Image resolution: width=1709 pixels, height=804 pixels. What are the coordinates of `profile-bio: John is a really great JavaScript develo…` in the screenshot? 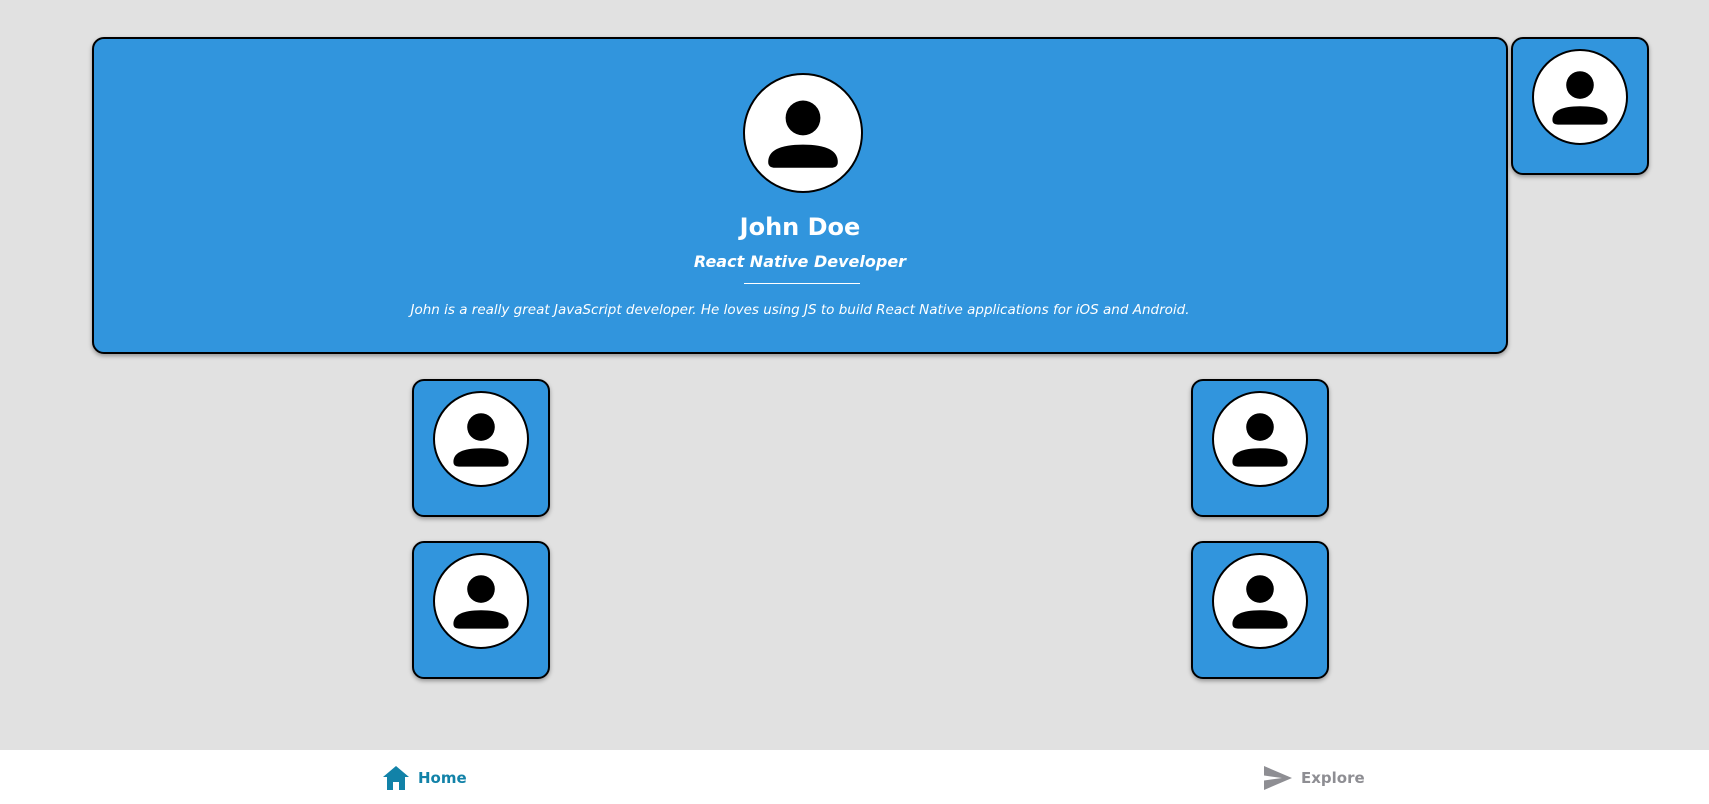 It's located at (800, 310).